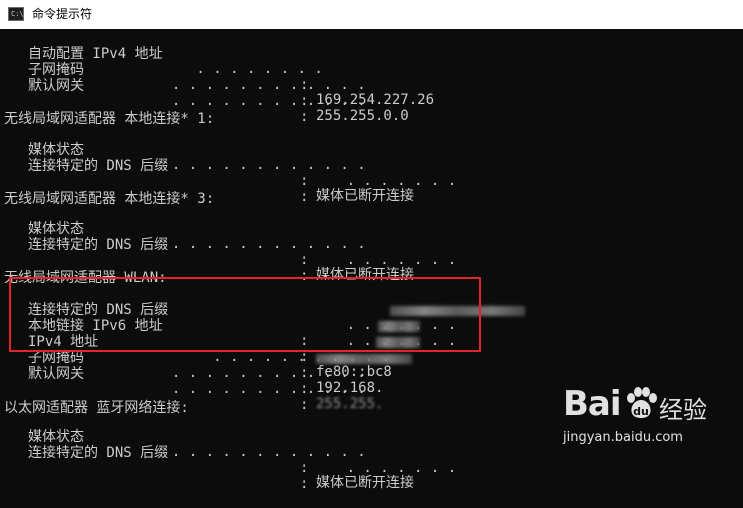  What do you see at coordinates (642, 402) in the screenshot?
I see `paw-icon: du` at bounding box center [642, 402].